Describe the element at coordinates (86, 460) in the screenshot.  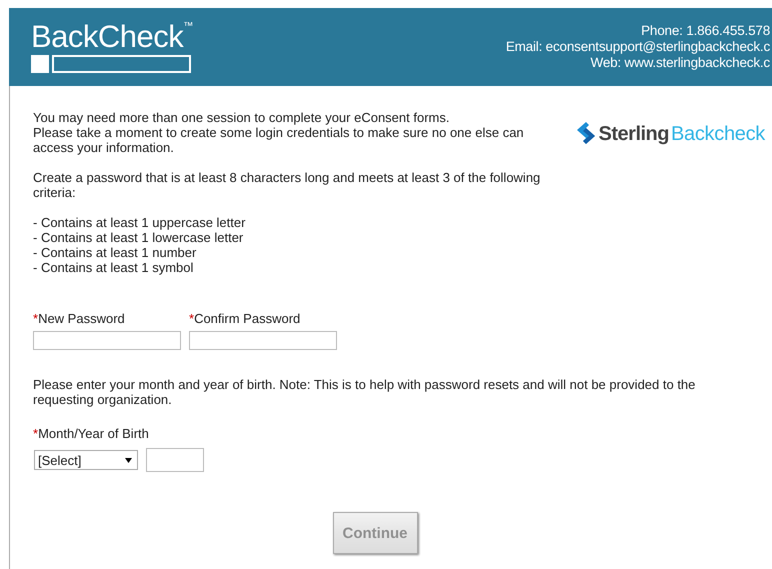
I see `month-select: [Select]` at that location.